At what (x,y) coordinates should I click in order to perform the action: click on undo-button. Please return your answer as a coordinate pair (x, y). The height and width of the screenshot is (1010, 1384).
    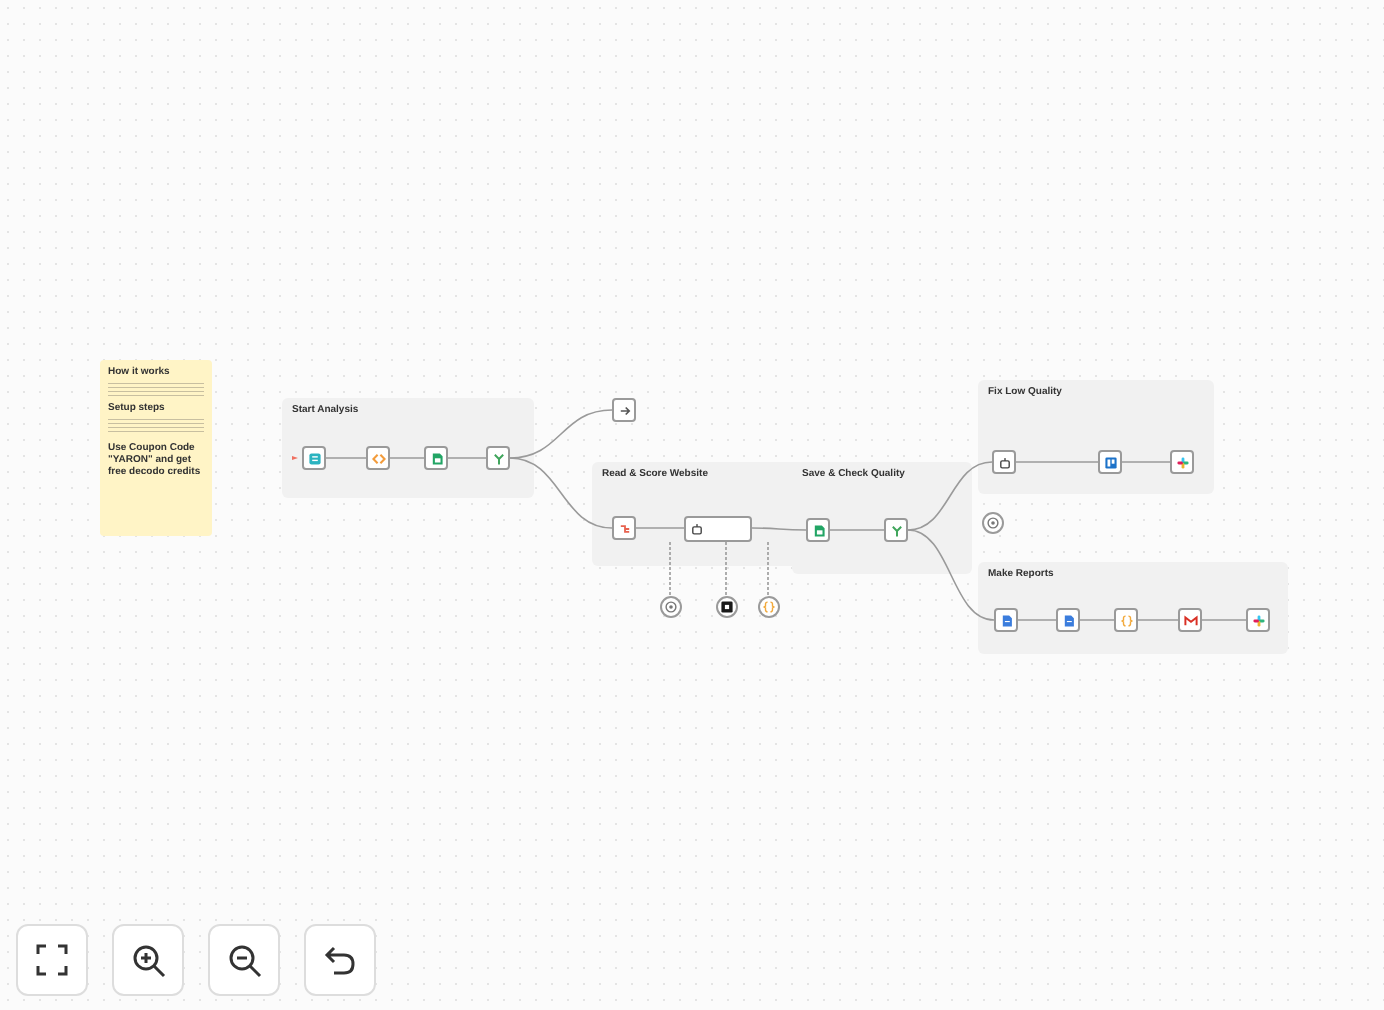
    Looking at the image, I should click on (340, 960).